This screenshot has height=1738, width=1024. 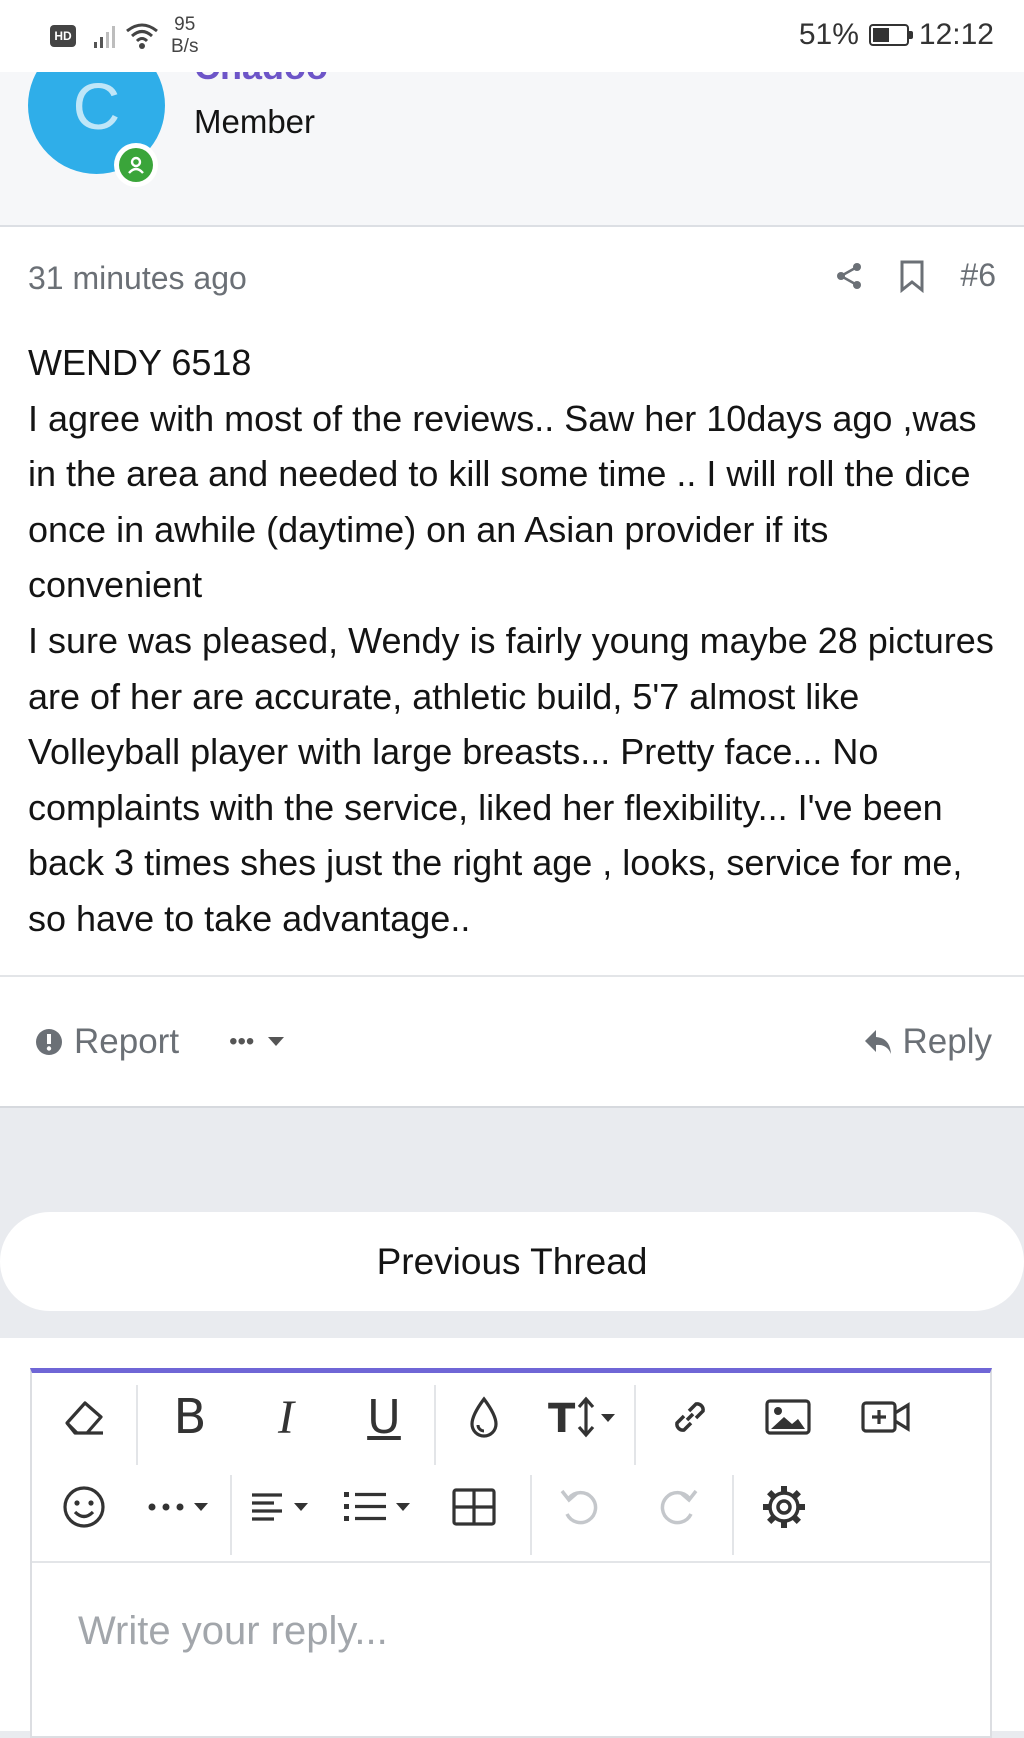 What do you see at coordinates (586, 1417) in the screenshot?
I see `font-size-icon: T` at bounding box center [586, 1417].